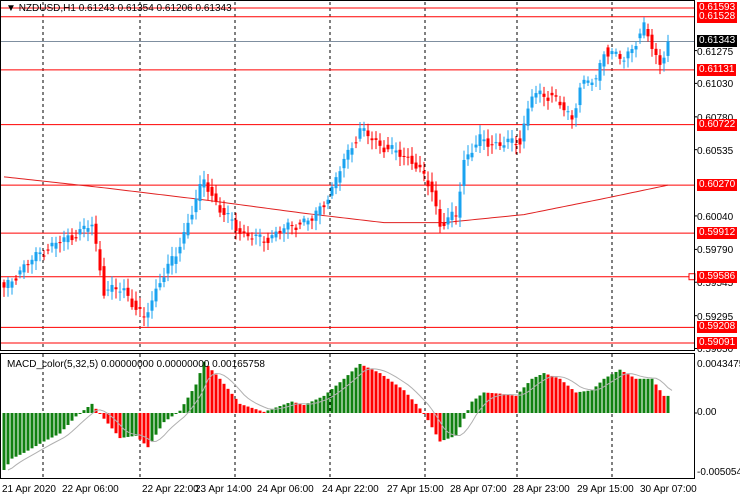 The image size is (740, 500). Describe the element at coordinates (717, 233) in the screenshot. I see `level-label: 0.59912` at that location.